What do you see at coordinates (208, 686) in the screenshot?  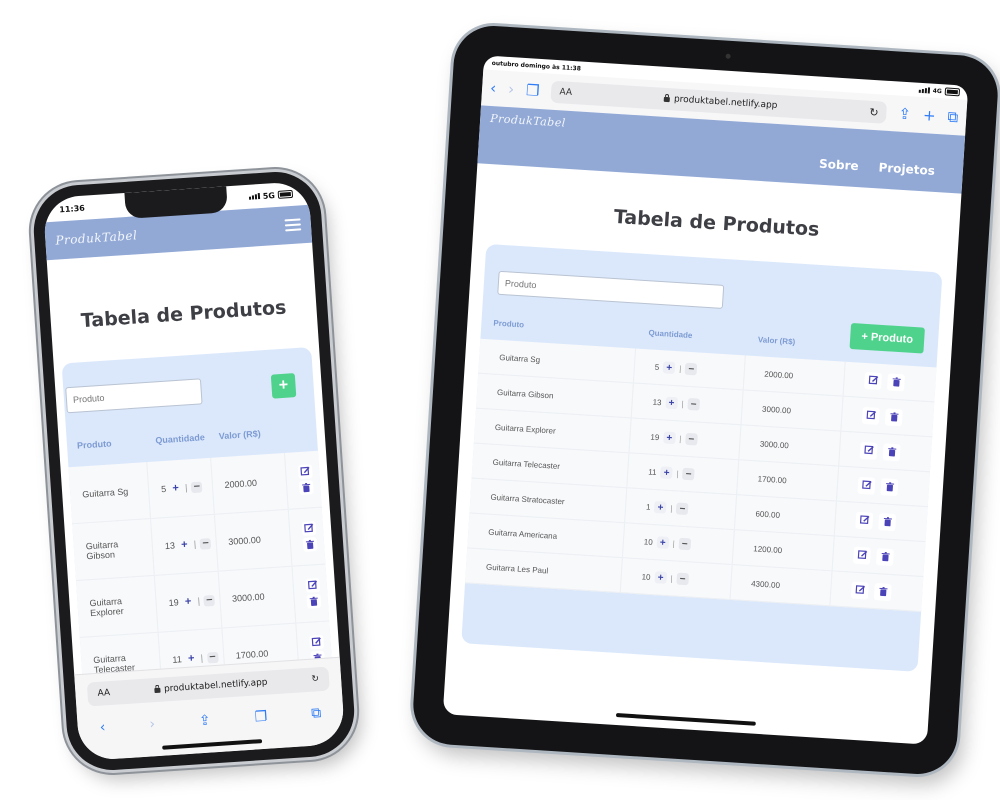 I see `phone-address-bar: AA produktabel.netlify.app ↻` at bounding box center [208, 686].